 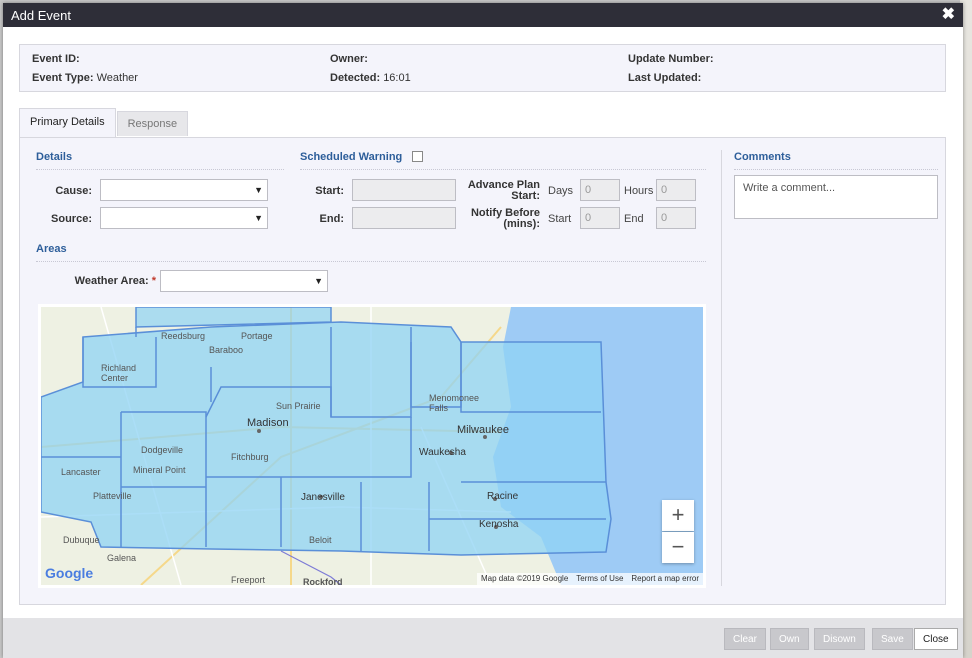 I want to click on owner: Owner:, so click(x=349, y=59).